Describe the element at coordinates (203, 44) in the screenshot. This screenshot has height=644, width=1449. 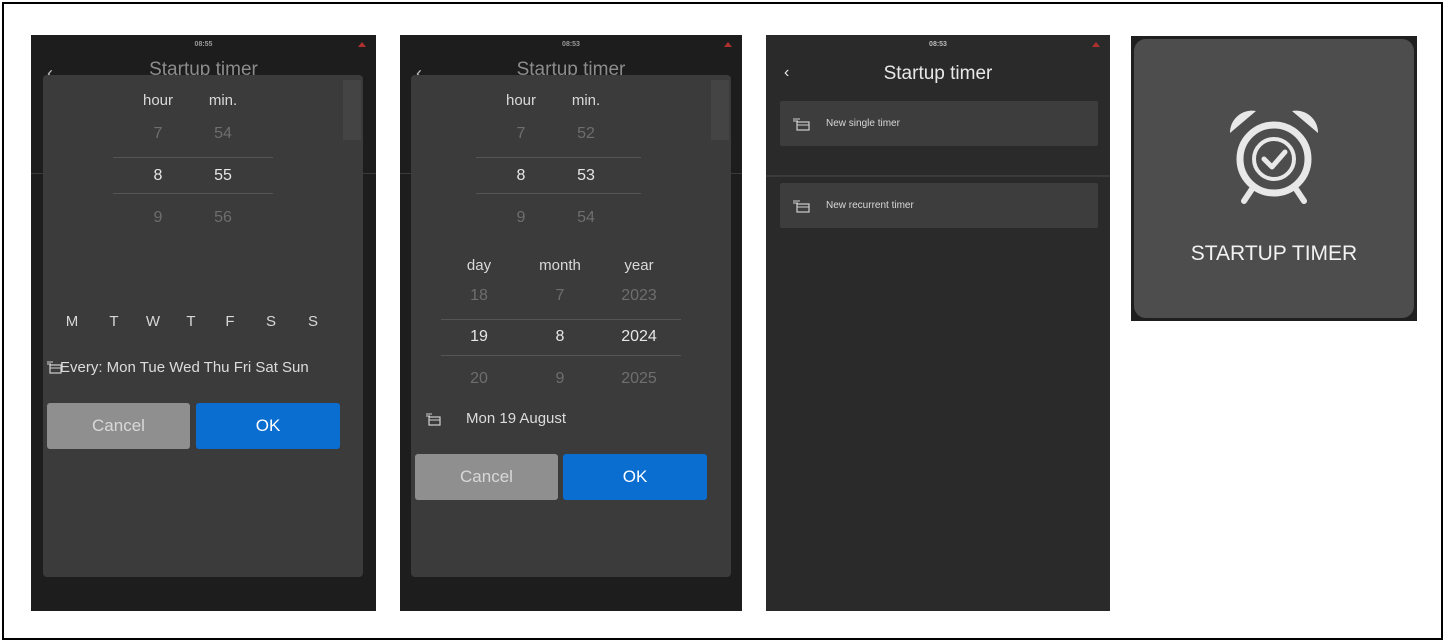
I see `status-time: 08:55` at that location.